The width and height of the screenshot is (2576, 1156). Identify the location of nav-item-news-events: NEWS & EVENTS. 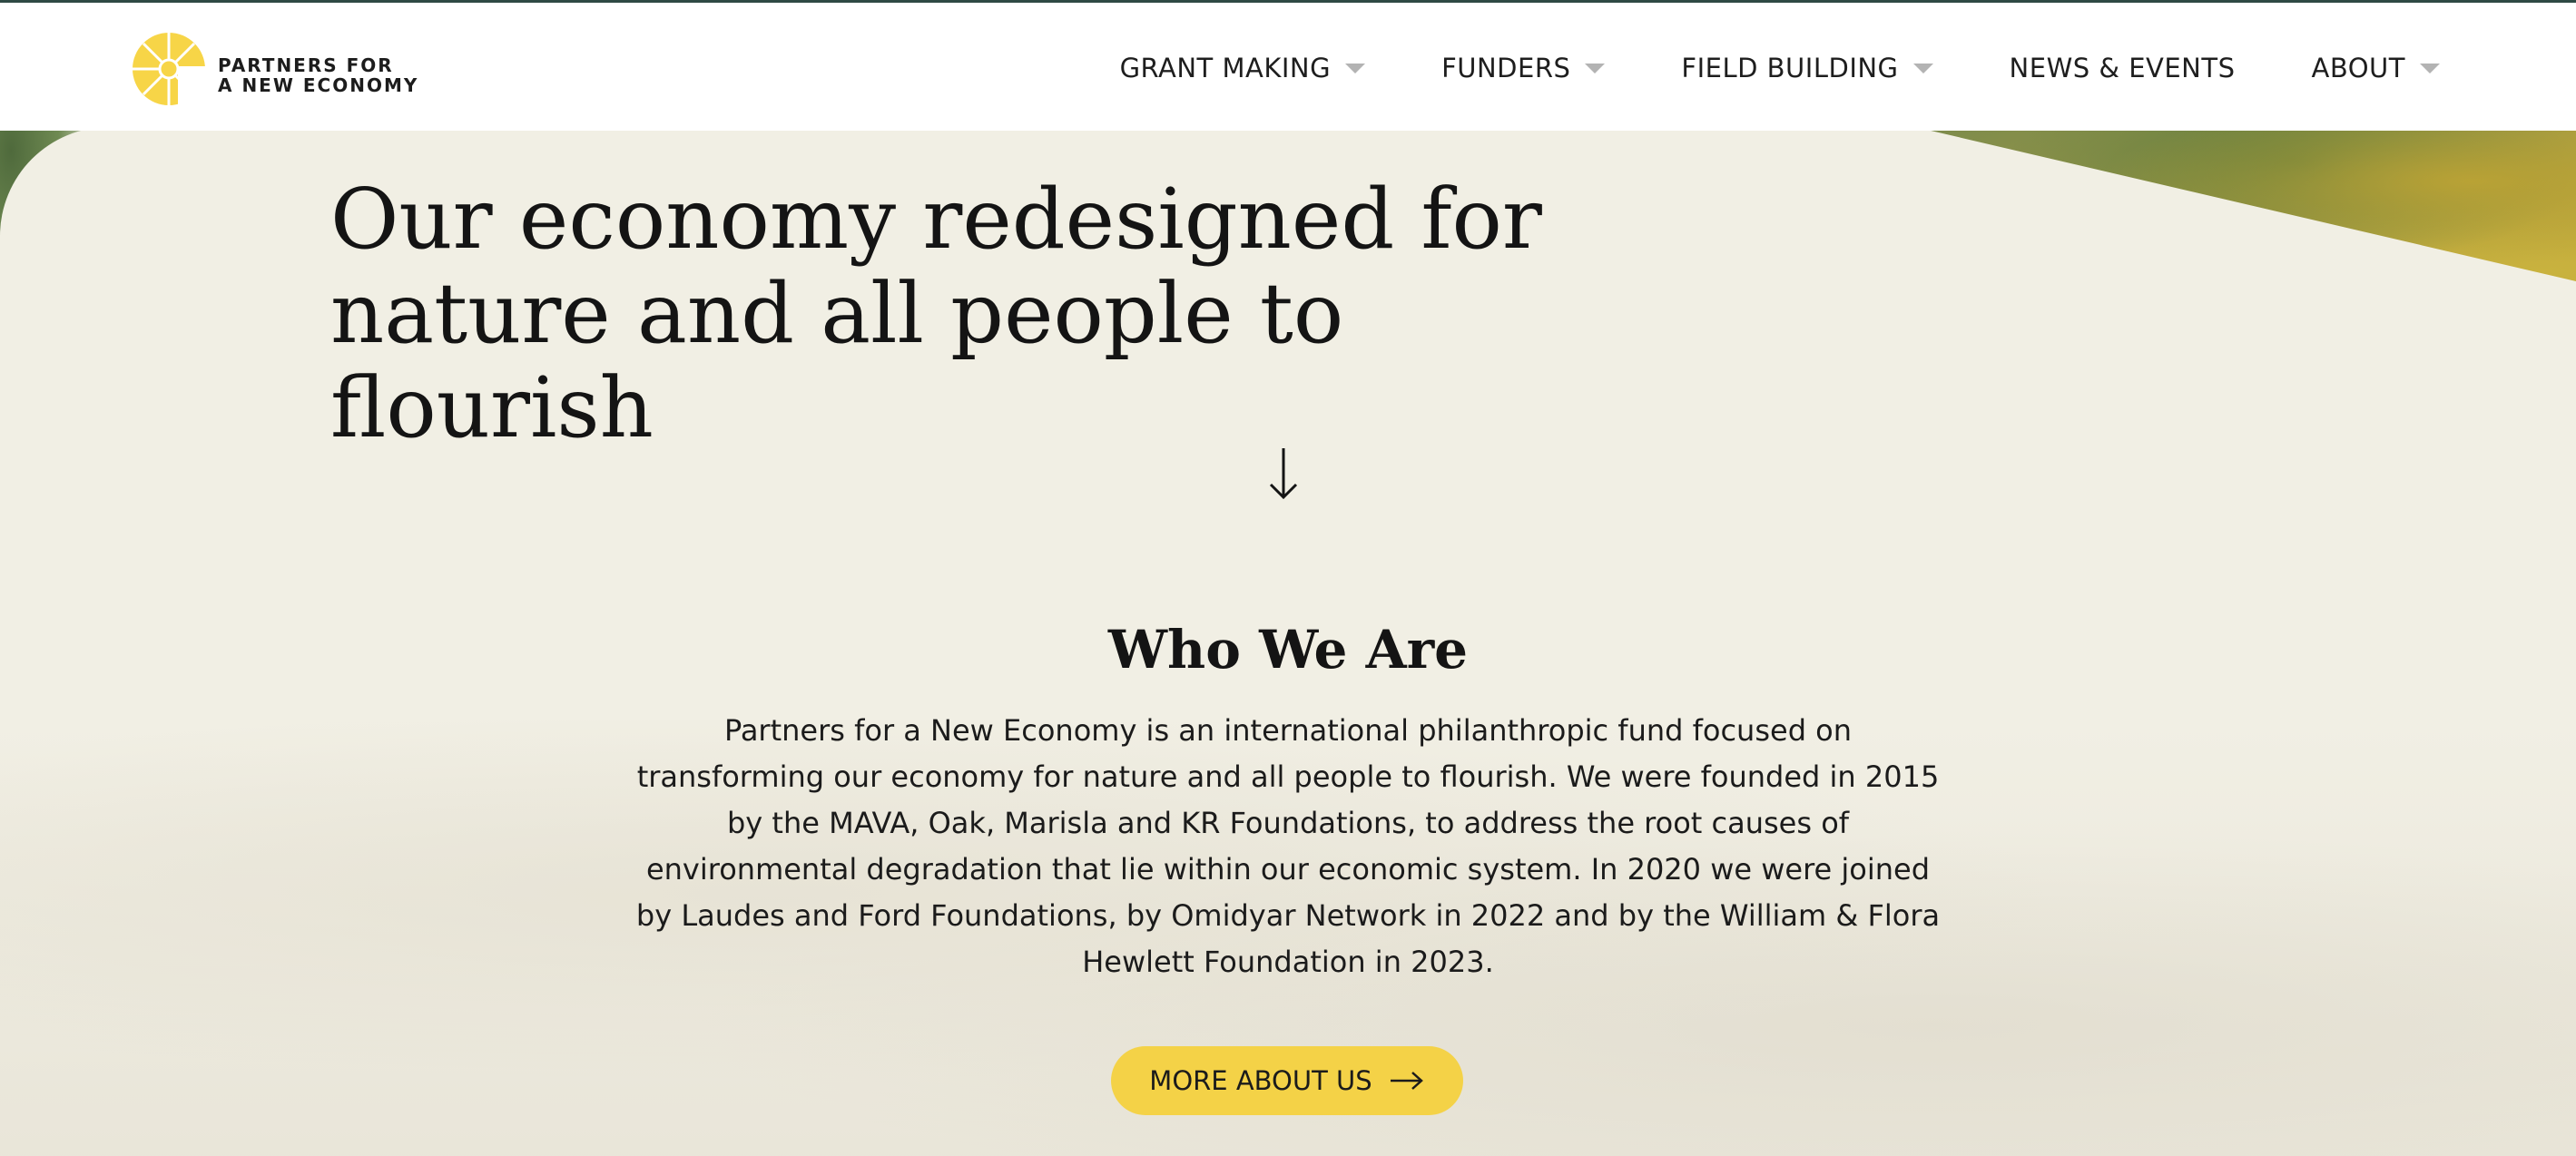
(2123, 68).